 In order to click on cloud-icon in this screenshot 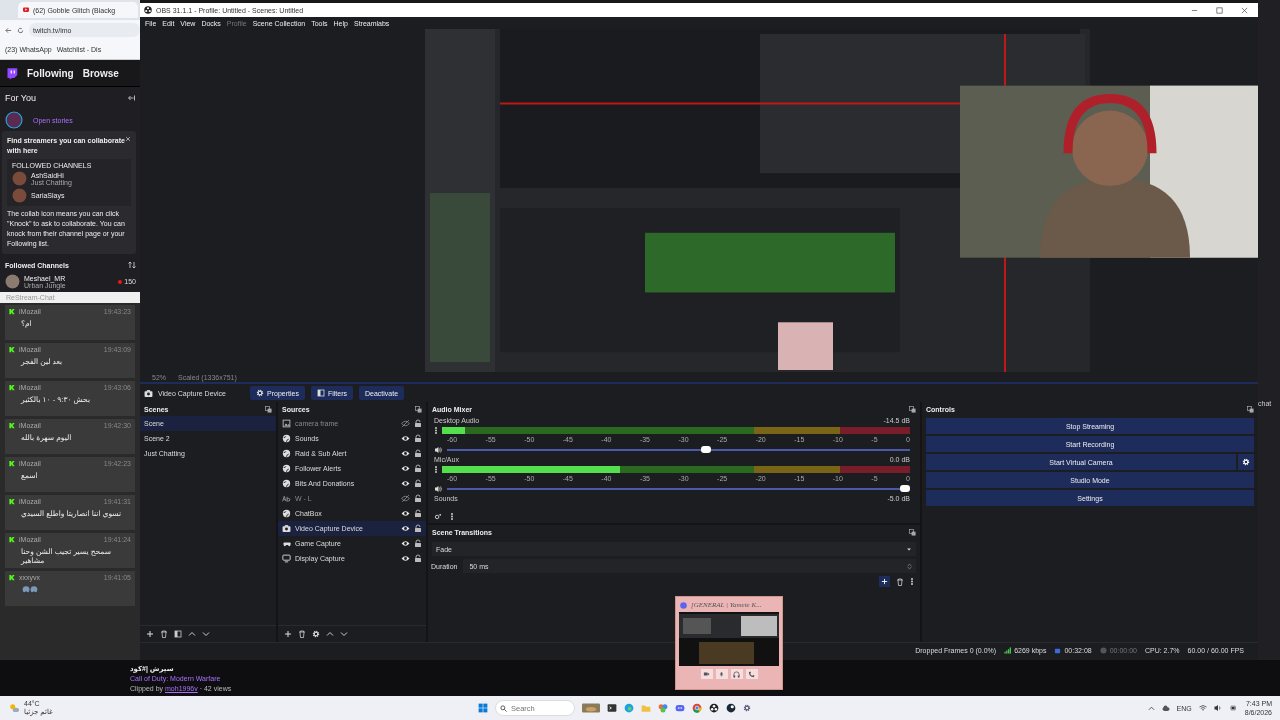, I will do `click(1165, 708)`.